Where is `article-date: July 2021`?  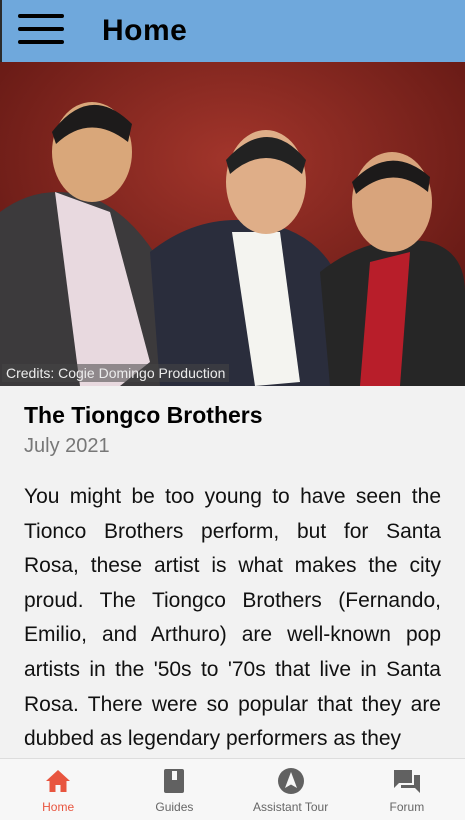
article-date: July 2021 is located at coordinates (67, 446).